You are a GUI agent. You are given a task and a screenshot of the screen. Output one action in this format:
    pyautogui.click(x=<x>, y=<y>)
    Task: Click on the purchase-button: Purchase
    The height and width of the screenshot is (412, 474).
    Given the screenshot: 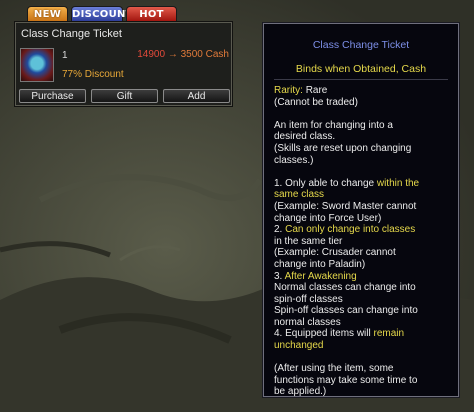 What is the action you would take?
    pyautogui.click(x=52, y=96)
    